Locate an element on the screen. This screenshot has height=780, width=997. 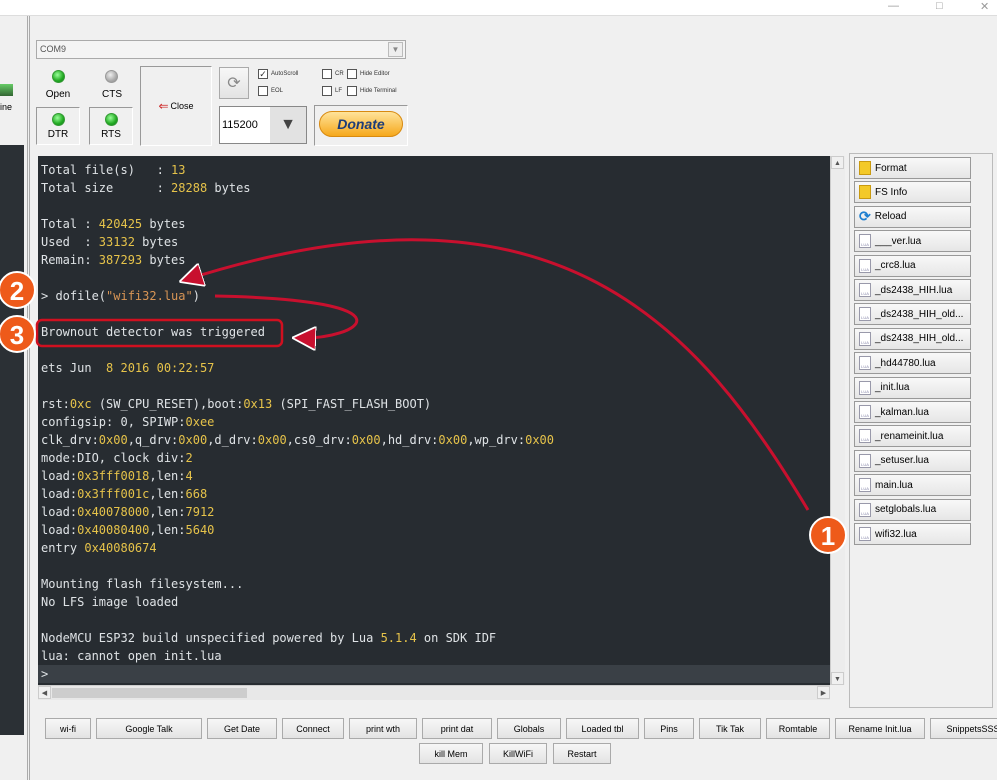
snippet-button: kill Mem is located at coordinates (451, 753).